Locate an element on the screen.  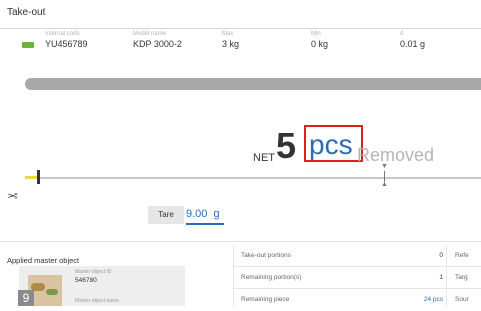
tare-unit: g is located at coordinates (216, 214).